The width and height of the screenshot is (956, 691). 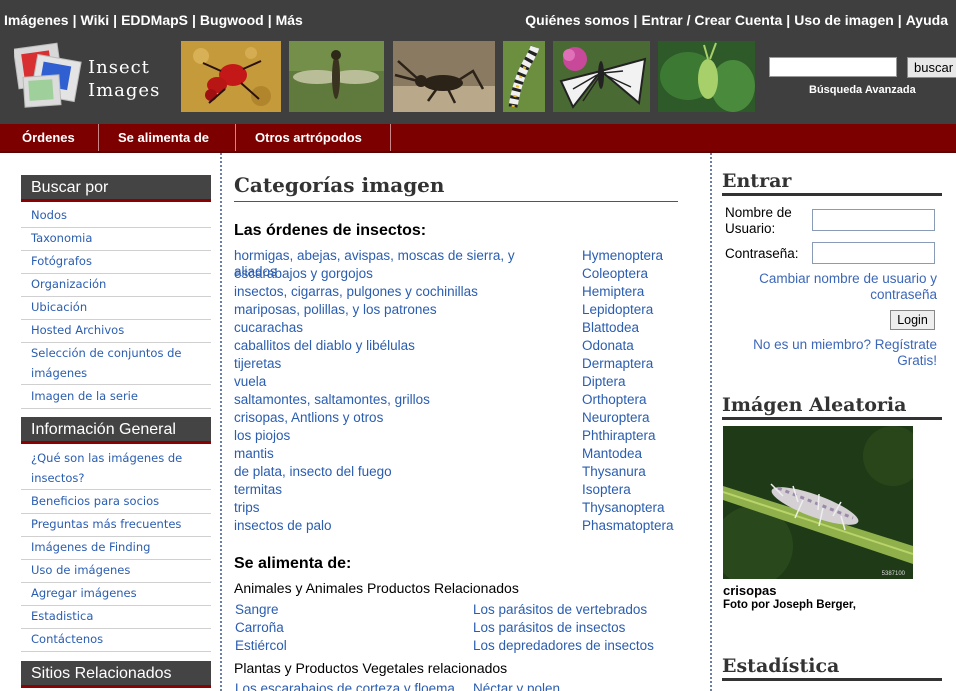 What do you see at coordinates (478, 138) in the screenshot?
I see `category-nav: Órdenes Se alimenta de Otros artrópodos` at bounding box center [478, 138].